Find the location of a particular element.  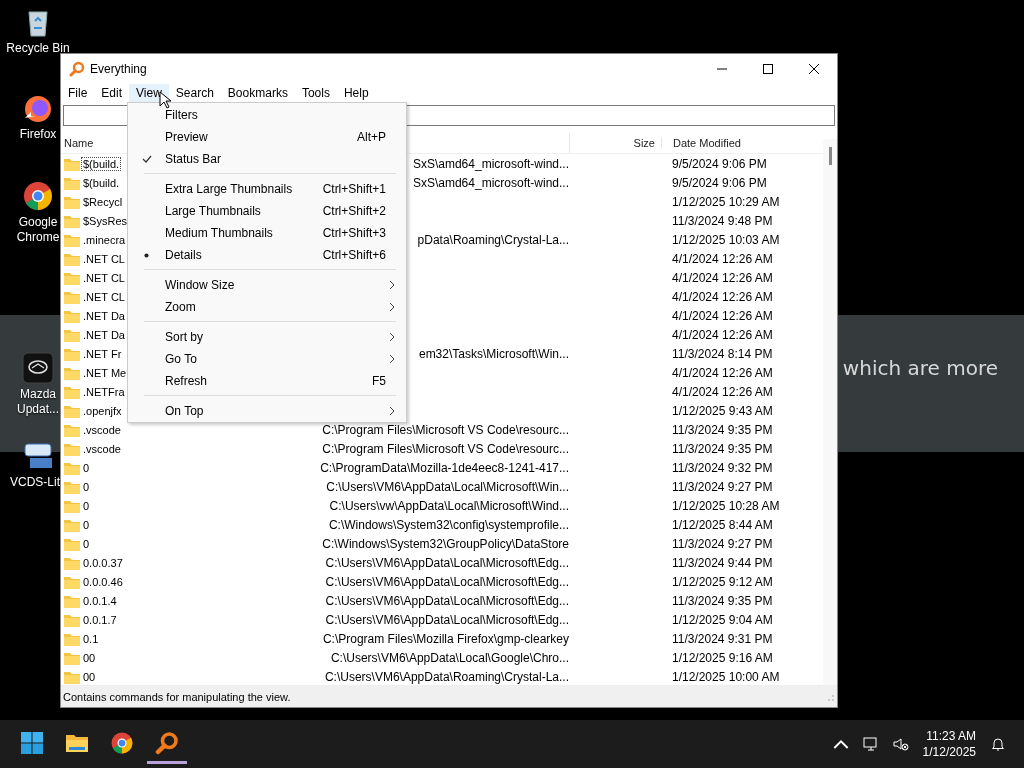

scroll-thumb is located at coordinates (830, 156).